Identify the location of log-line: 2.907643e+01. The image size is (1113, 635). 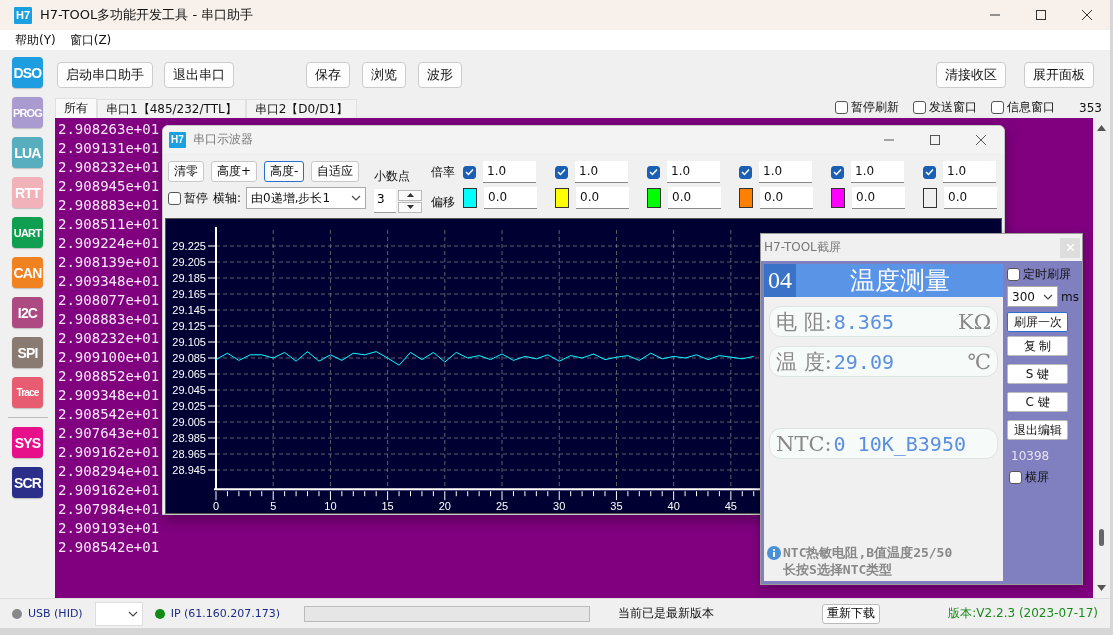
(109, 433).